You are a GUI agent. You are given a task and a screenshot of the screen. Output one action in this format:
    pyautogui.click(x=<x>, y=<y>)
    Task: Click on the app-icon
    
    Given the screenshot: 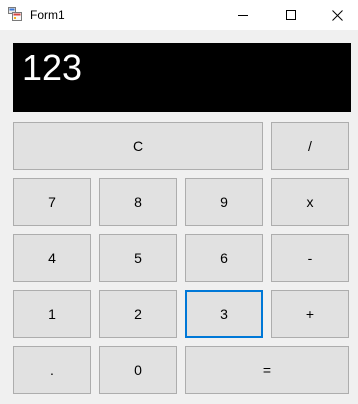 What is the action you would take?
    pyautogui.click(x=15, y=14)
    